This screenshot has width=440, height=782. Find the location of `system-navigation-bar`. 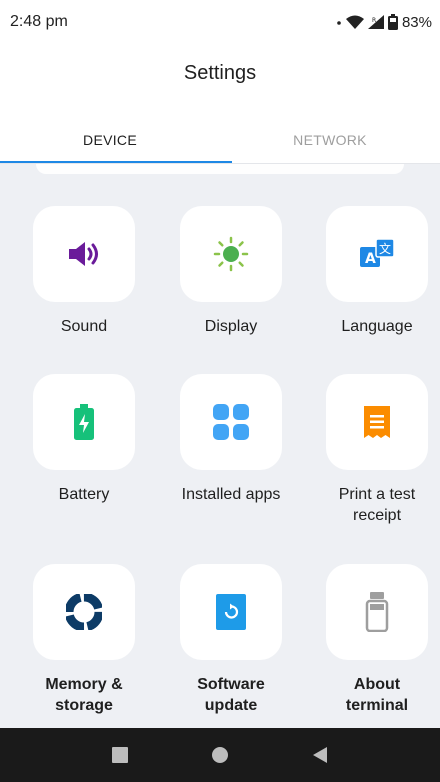

system-navigation-bar is located at coordinates (220, 755).